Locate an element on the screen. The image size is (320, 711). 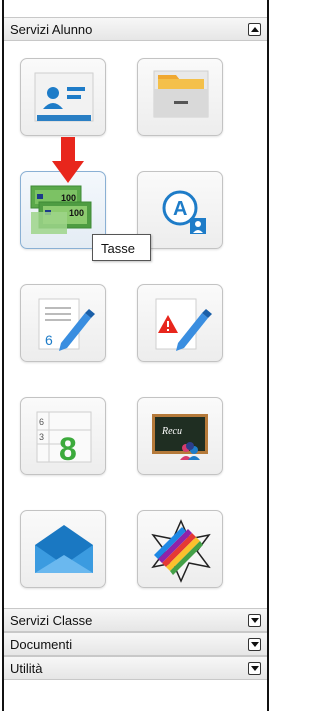
tile-messages is located at coordinates (63, 549).